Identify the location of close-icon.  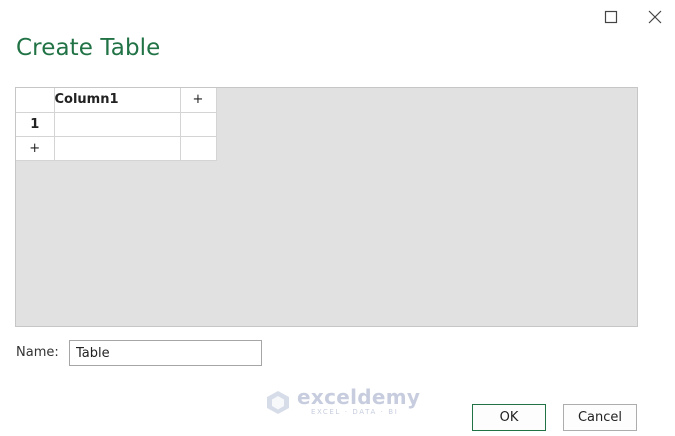
(655, 17).